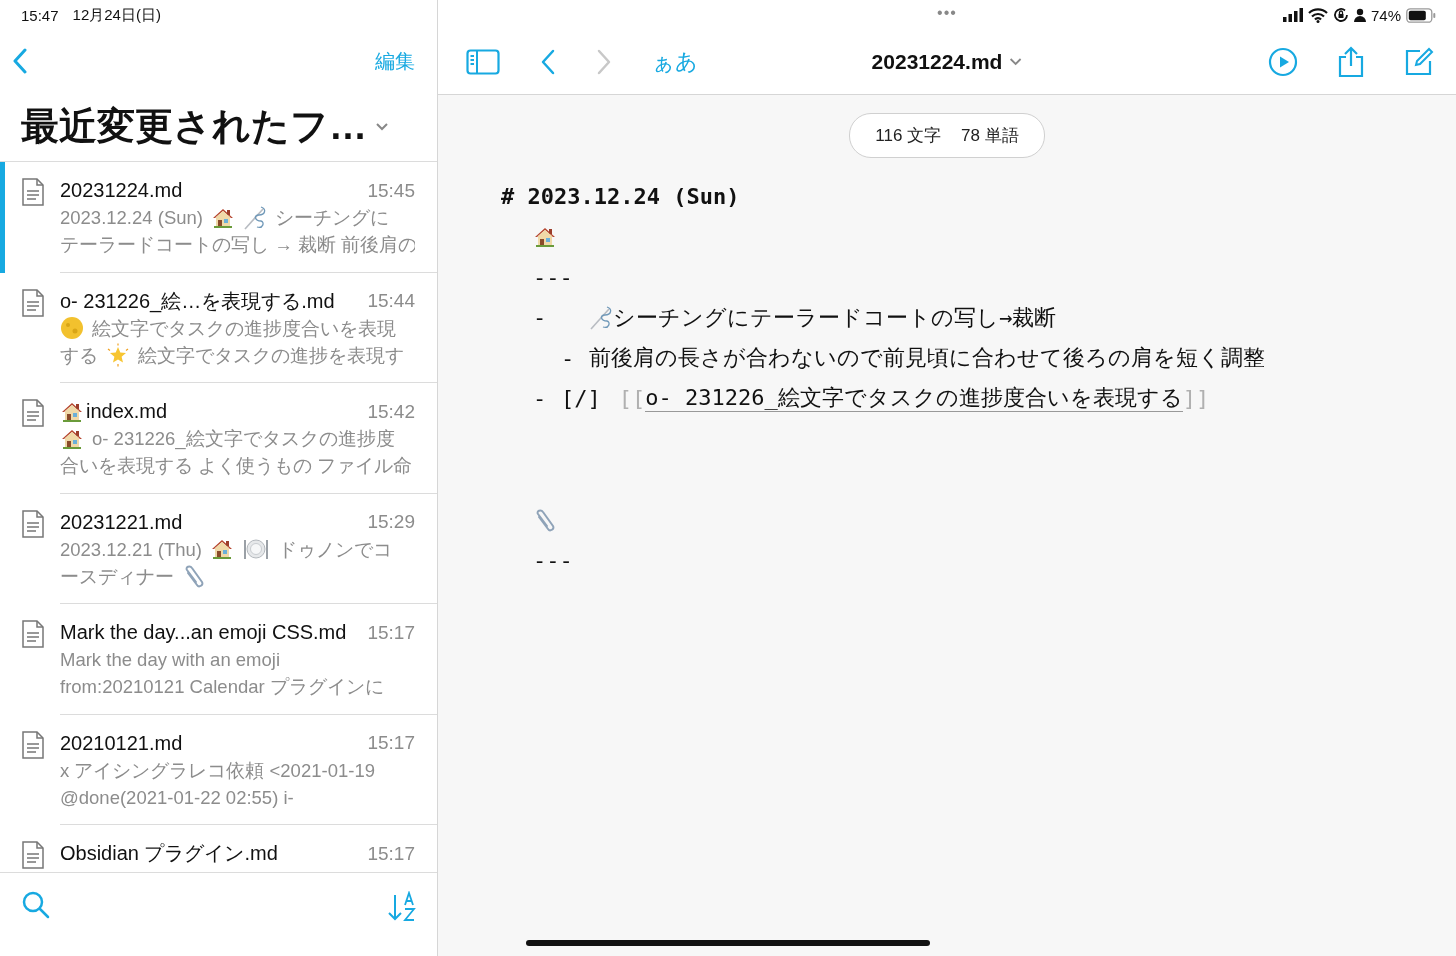 Image resolution: width=1456 pixels, height=956 pixels. Describe the element at coordinates (40, 15) in the screenshot. I see `status-time: 15:47` at that location.